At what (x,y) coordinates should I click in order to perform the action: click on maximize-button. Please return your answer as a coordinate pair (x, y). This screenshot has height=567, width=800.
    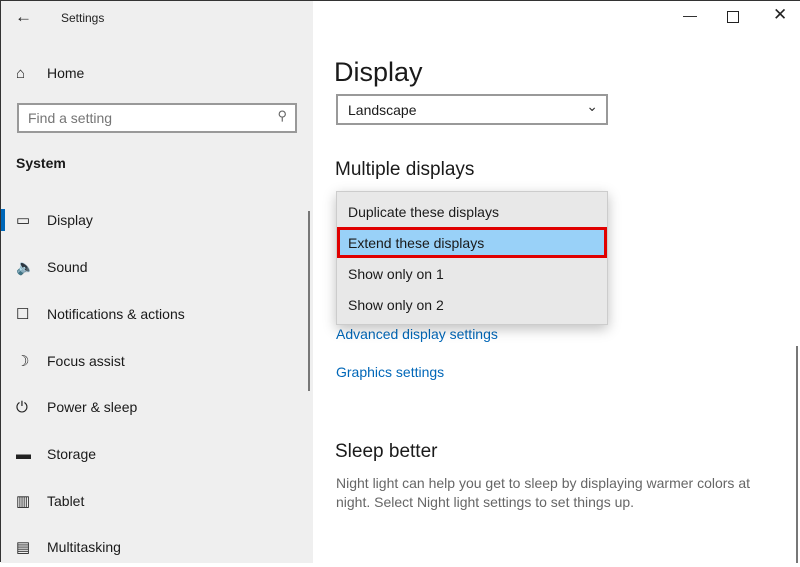
    Looking at the image, I should click on (733, 17).